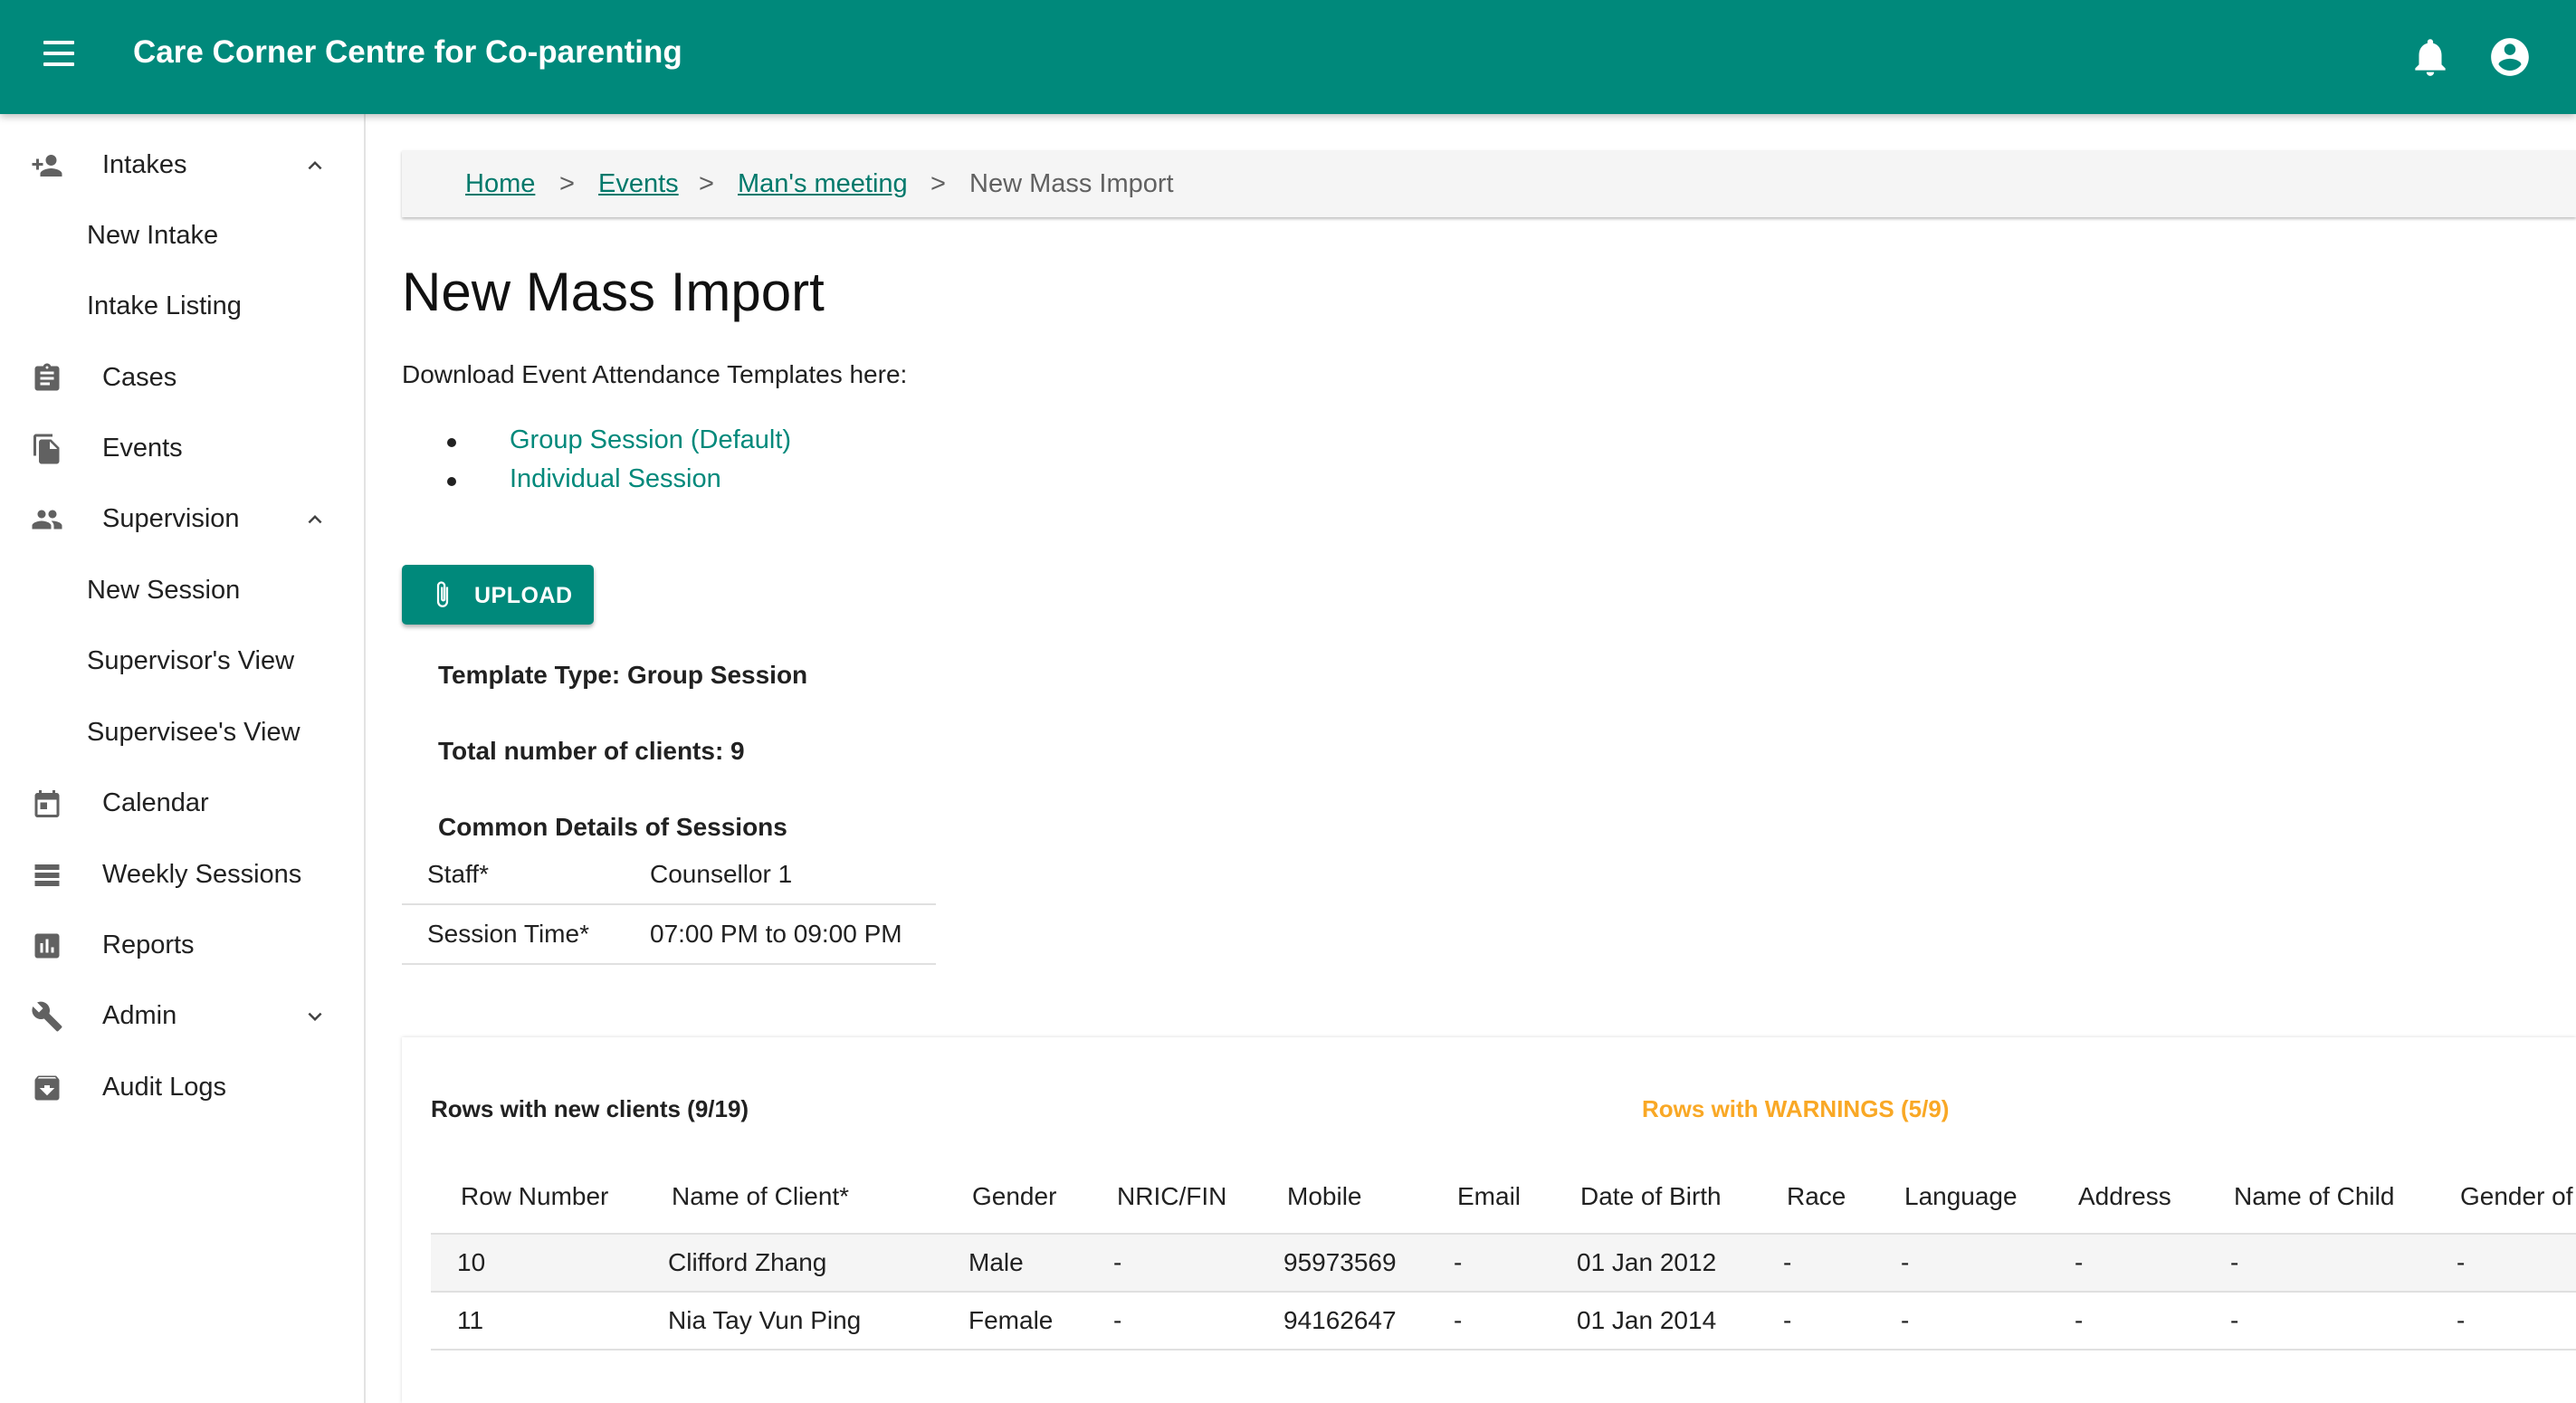 Image resolution: width=2576 pixels, height=1403 pixels. Describe the element at coordinates (1011, 1320) in the screenshot. I see `table-cell: Female` at that location.